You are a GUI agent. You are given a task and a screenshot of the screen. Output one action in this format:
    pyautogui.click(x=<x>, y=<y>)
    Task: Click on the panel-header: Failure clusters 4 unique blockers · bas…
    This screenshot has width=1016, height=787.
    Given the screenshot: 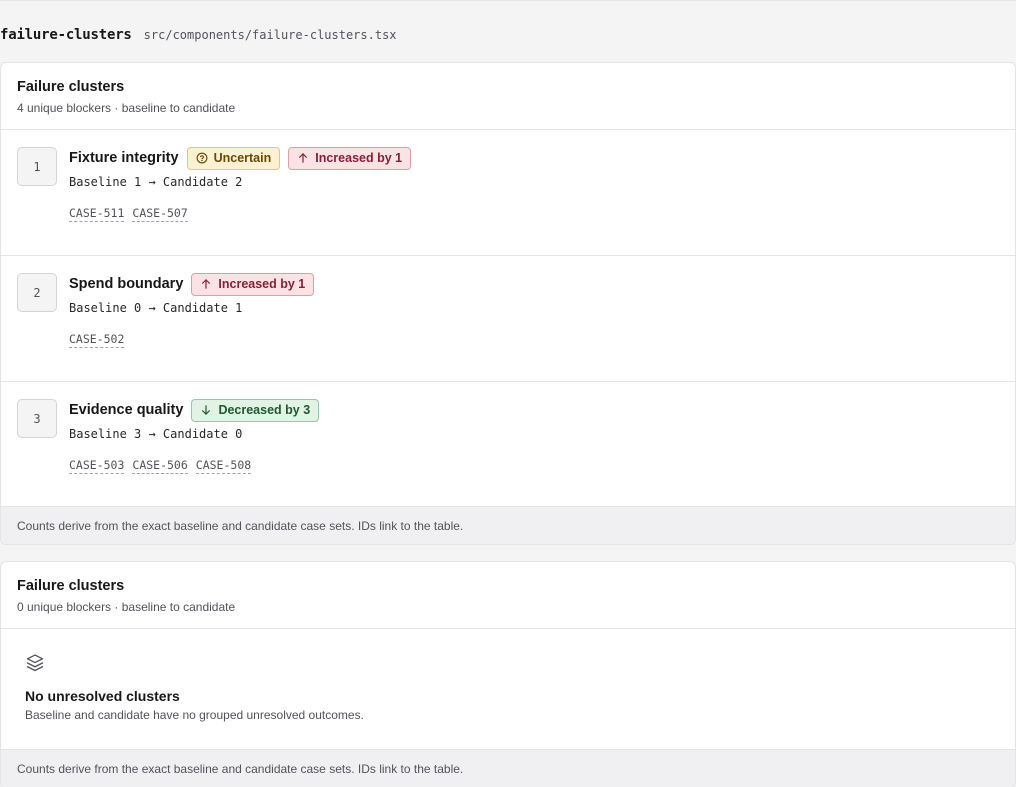 What is the action you would take?
    pyautogui.click(x=508, y=96)
    